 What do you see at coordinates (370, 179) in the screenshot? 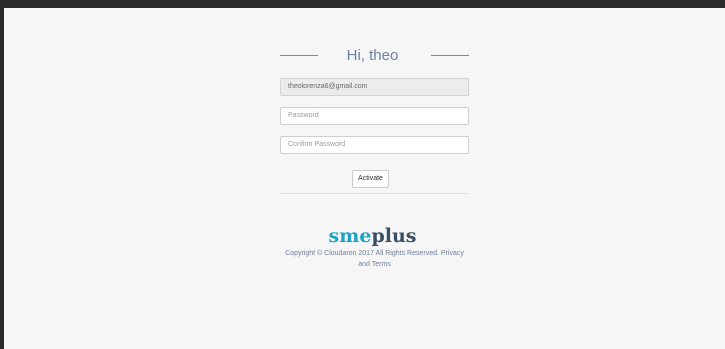
I see `activate-button: Activate` at bounding box center [370, 179].